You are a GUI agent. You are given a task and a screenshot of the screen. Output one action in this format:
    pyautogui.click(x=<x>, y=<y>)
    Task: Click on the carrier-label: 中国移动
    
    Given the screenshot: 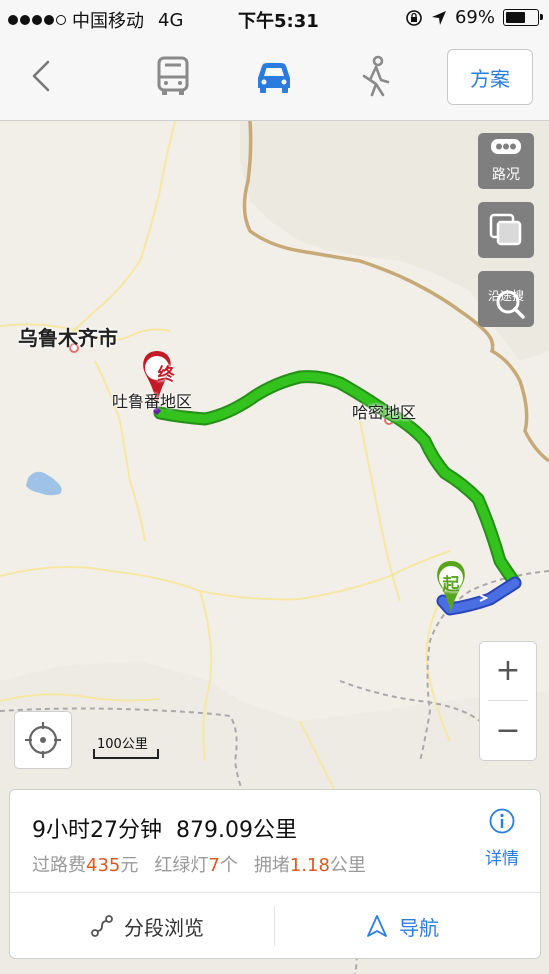 What is the action you would take?
    pyautogui.click(x=108, y=21)
    